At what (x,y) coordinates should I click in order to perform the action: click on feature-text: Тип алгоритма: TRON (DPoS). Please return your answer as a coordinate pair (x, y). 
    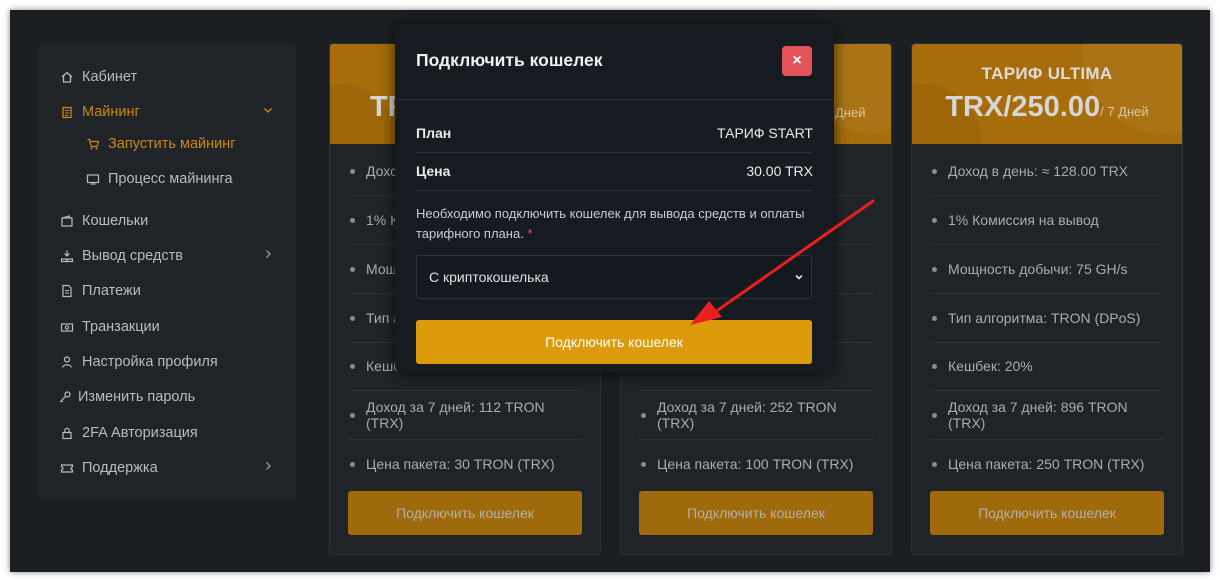
    Looking at the image, I should click on (1044, 318).